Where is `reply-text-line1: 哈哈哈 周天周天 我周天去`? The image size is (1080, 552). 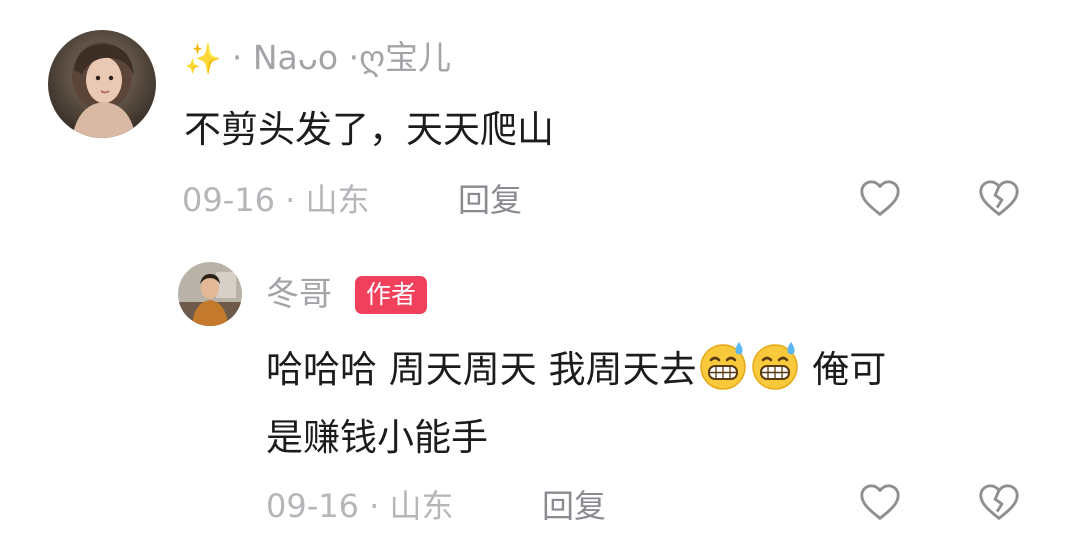
reply-text-line1: 哈哈哈 周天周天 我周天去 is located at coordinates (481, 369).